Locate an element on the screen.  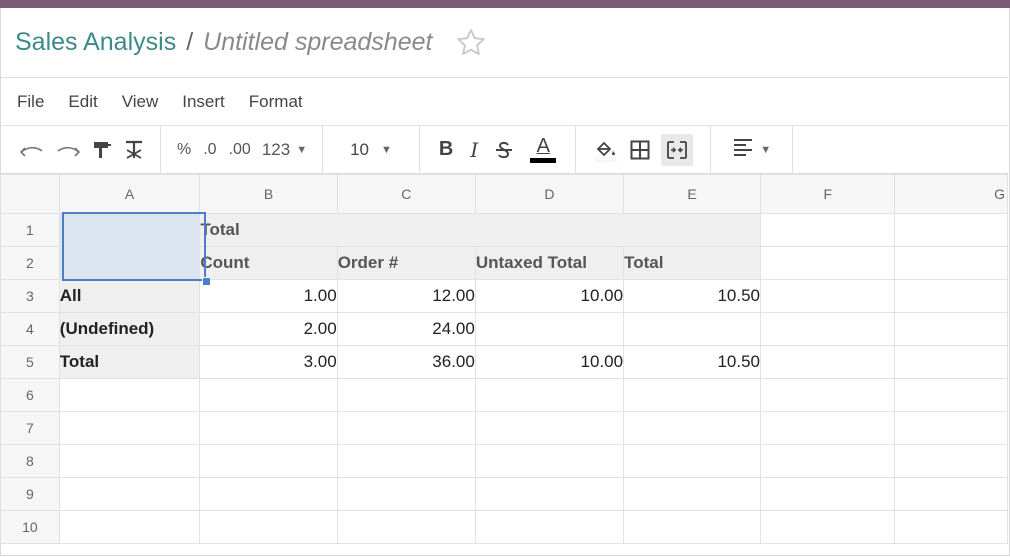
column-header-f: F is located at coordinates (827, 194).